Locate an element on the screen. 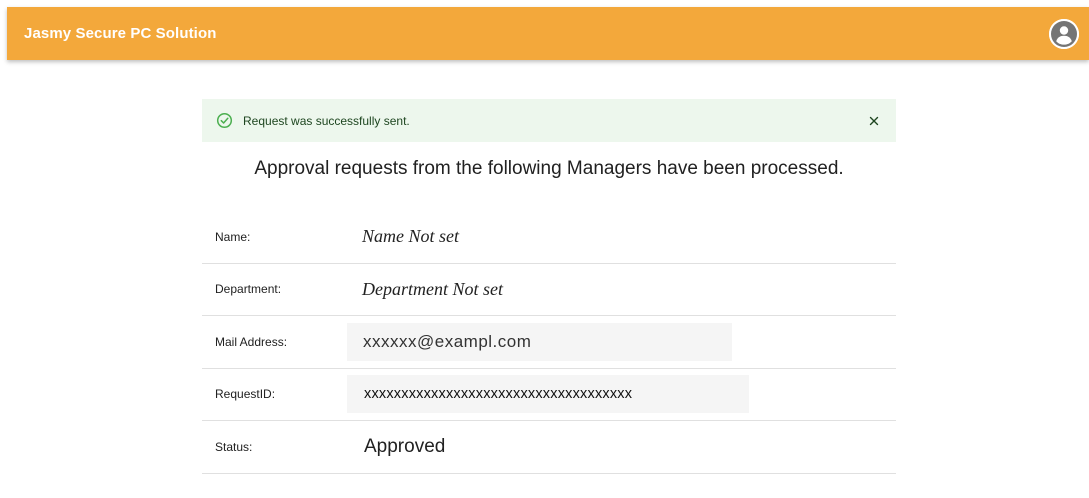 Image resolution: width=1089 pixels, height=498 pixels. request-id-label: RequestID: is located at coordinates (245, 394).